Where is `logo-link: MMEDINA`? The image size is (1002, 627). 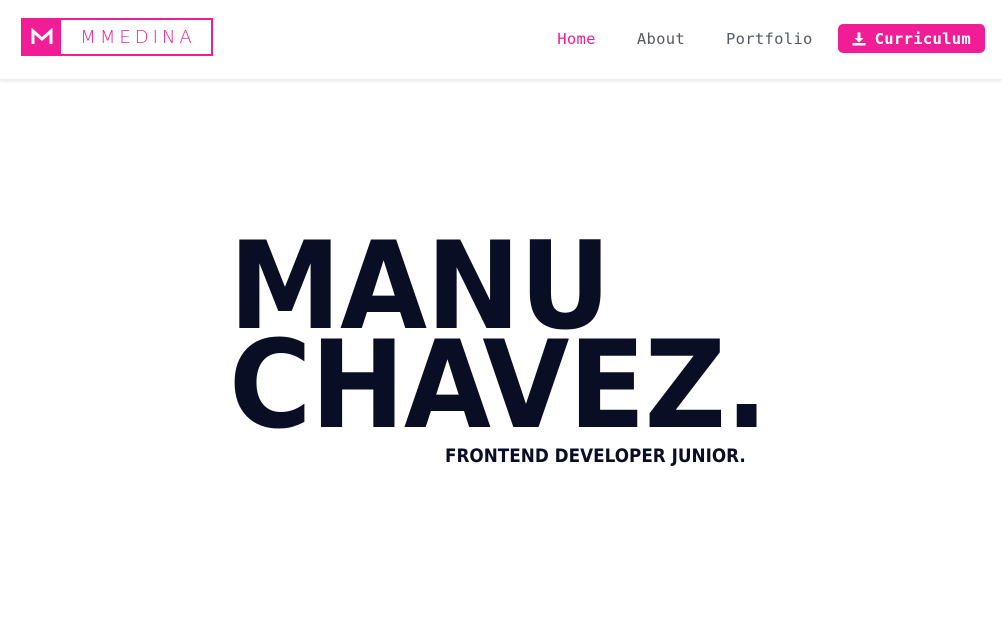
logo-link: MMEDINA is located at coordinates (117, 37).